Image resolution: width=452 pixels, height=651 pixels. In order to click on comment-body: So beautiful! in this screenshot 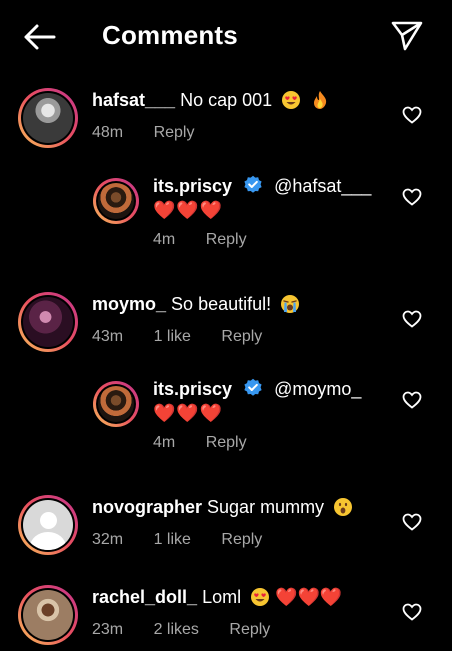, I will do `click(221, 304)`.